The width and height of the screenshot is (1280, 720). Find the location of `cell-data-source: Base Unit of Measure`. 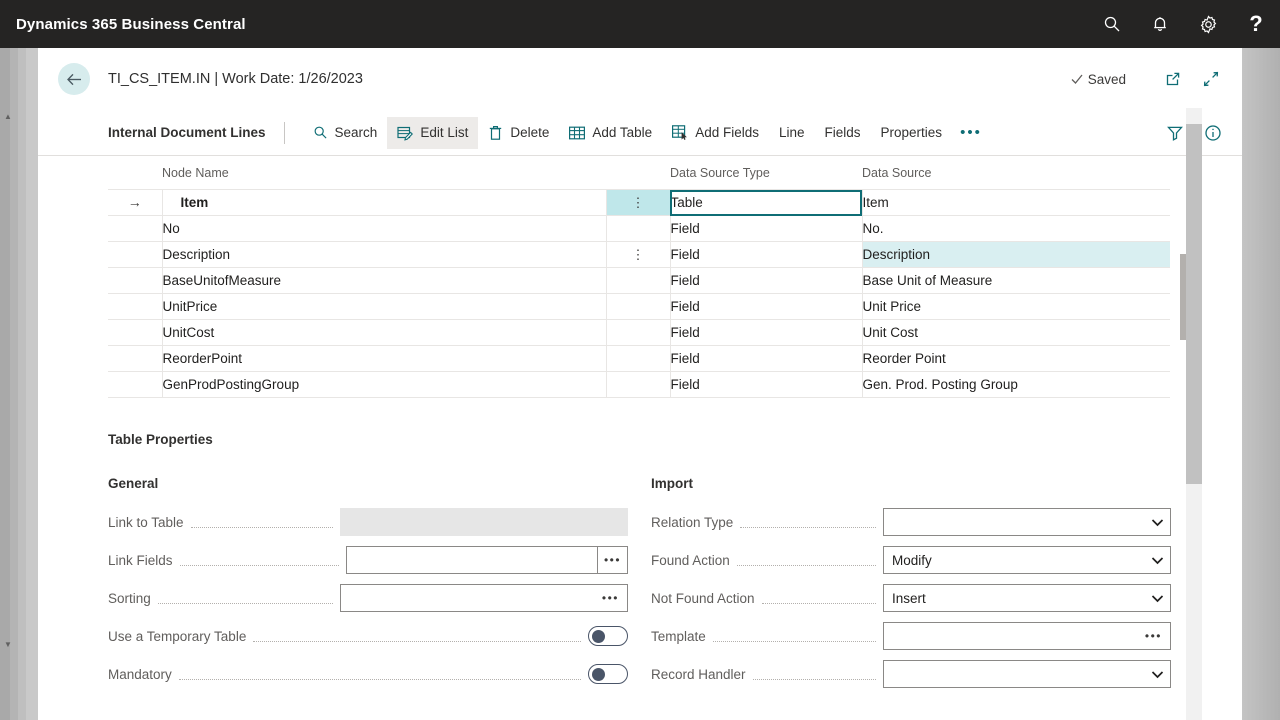

cell-data-source: Base Unit of Measure is located at coordinates (1016, 280).